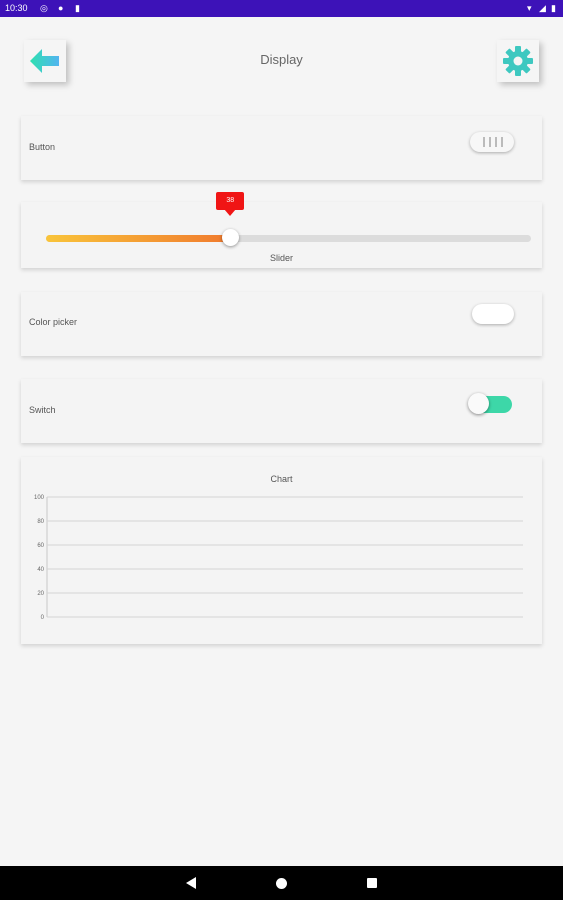 The height and width of the screenshot is (900, 563). Describe the element at coordinates (42, 147) in the screenshot. I see `button-card-label: Button` at that location.